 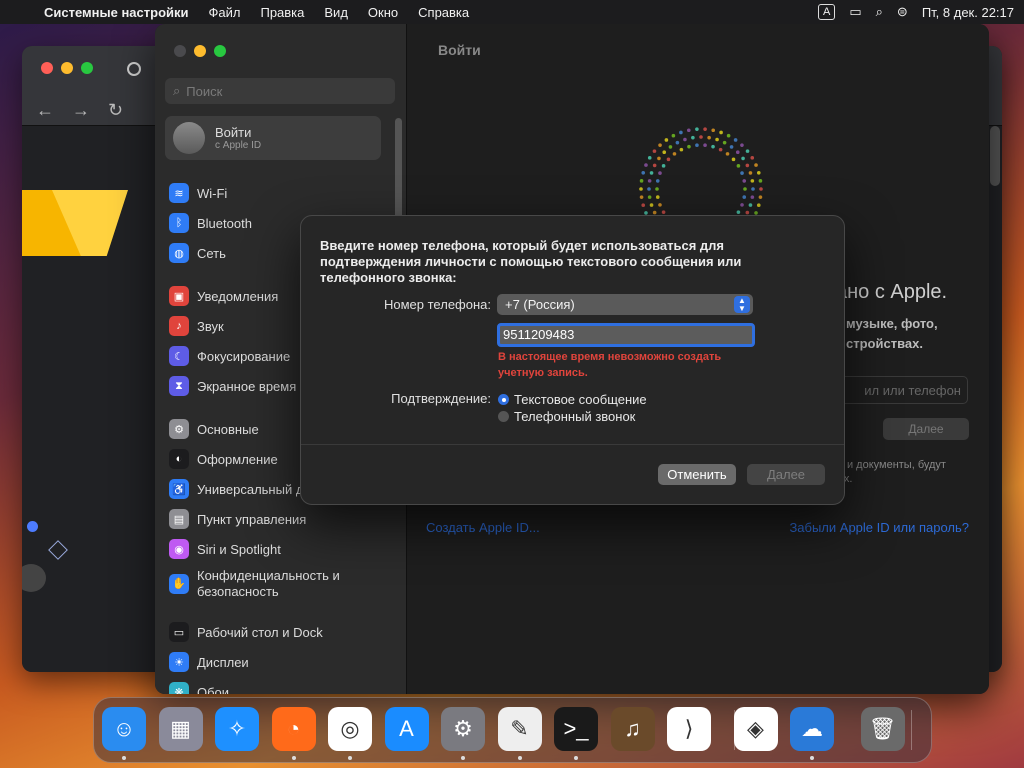 What do you see at coordinates (995, 156) in the screenshot?
I see `chrome-scrollbar` at bounding box center [995, 156].